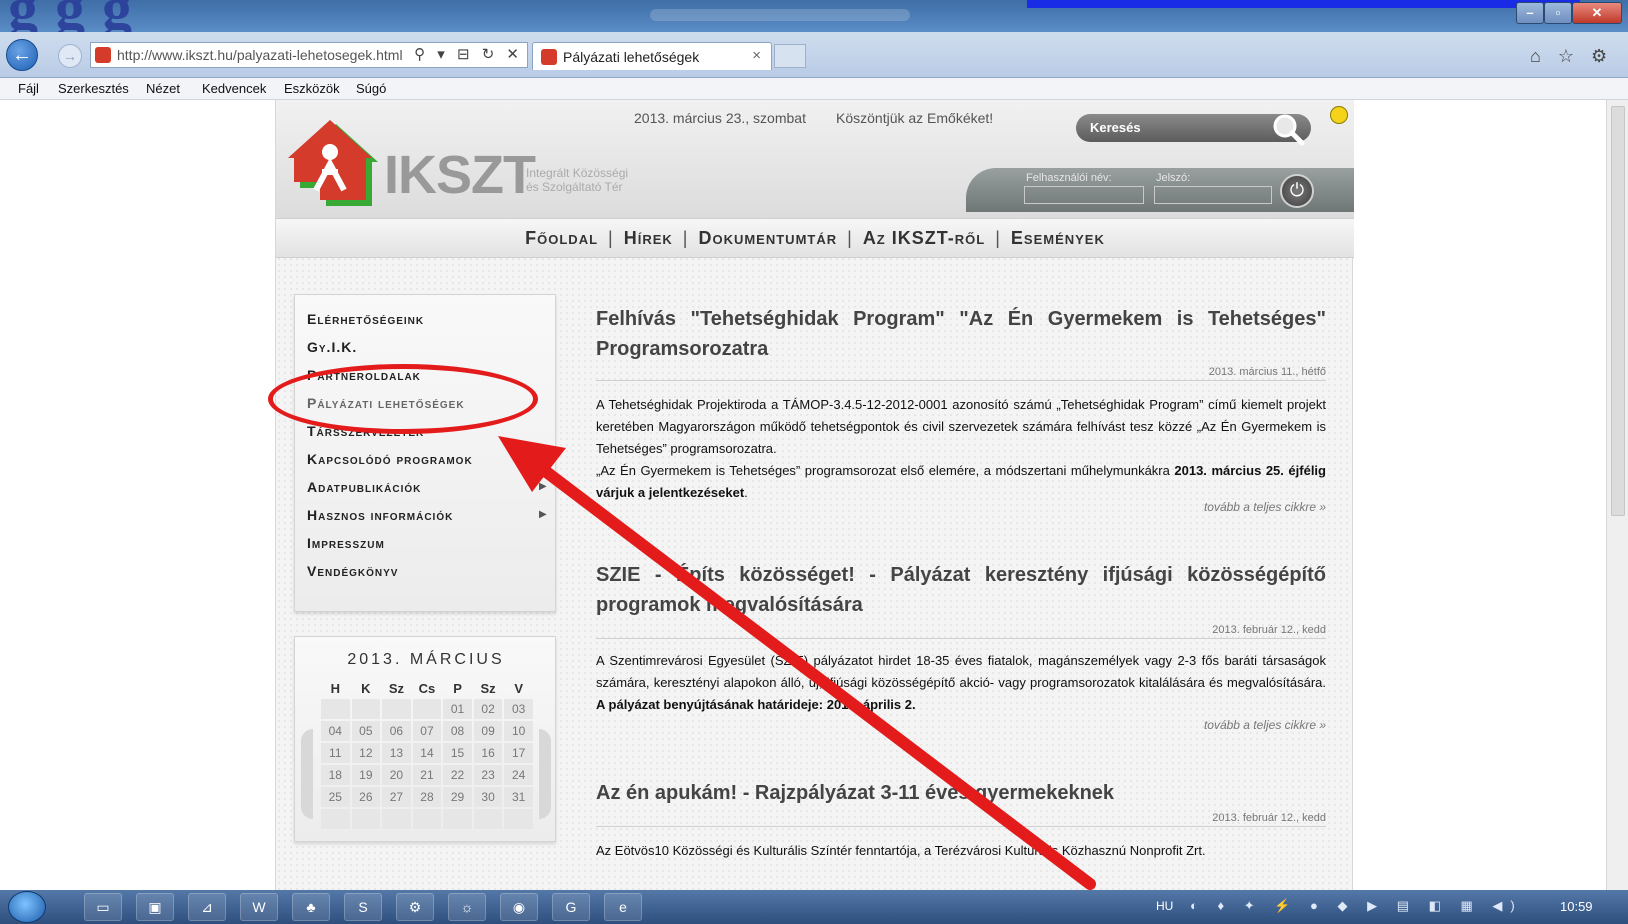 This screenshot has height=924, width=1628. What do you see at coordinates (163, 88) in the screenshot?
I see `menu-view: Nézet` at bounding box center [163, 88].